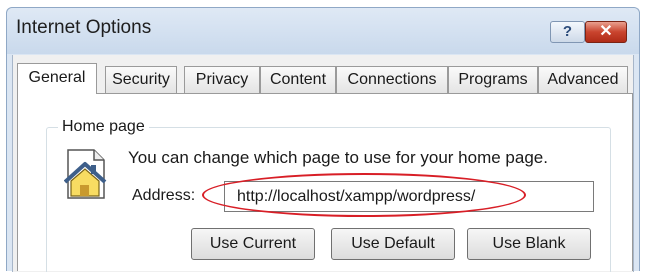 This screenshot has height=272, width=646. I want to click on tab-general: General, so click(57, 78).